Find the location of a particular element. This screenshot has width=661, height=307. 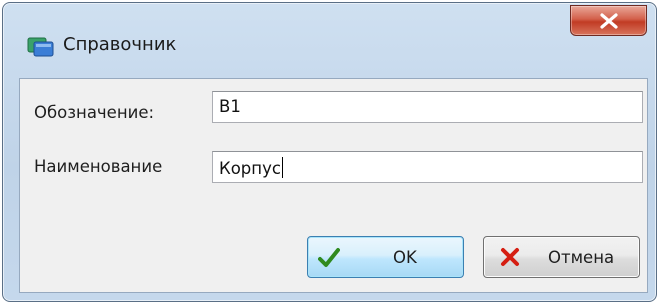

name-field: Корпус is located at coordinates (427, 167).